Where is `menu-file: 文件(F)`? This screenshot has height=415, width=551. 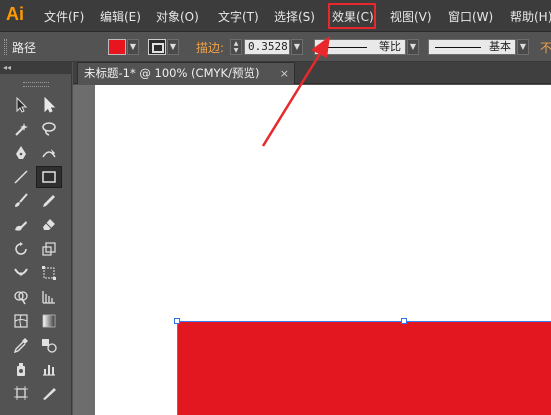 menu-file: 文件(F) is located at coordinates (64, 16).